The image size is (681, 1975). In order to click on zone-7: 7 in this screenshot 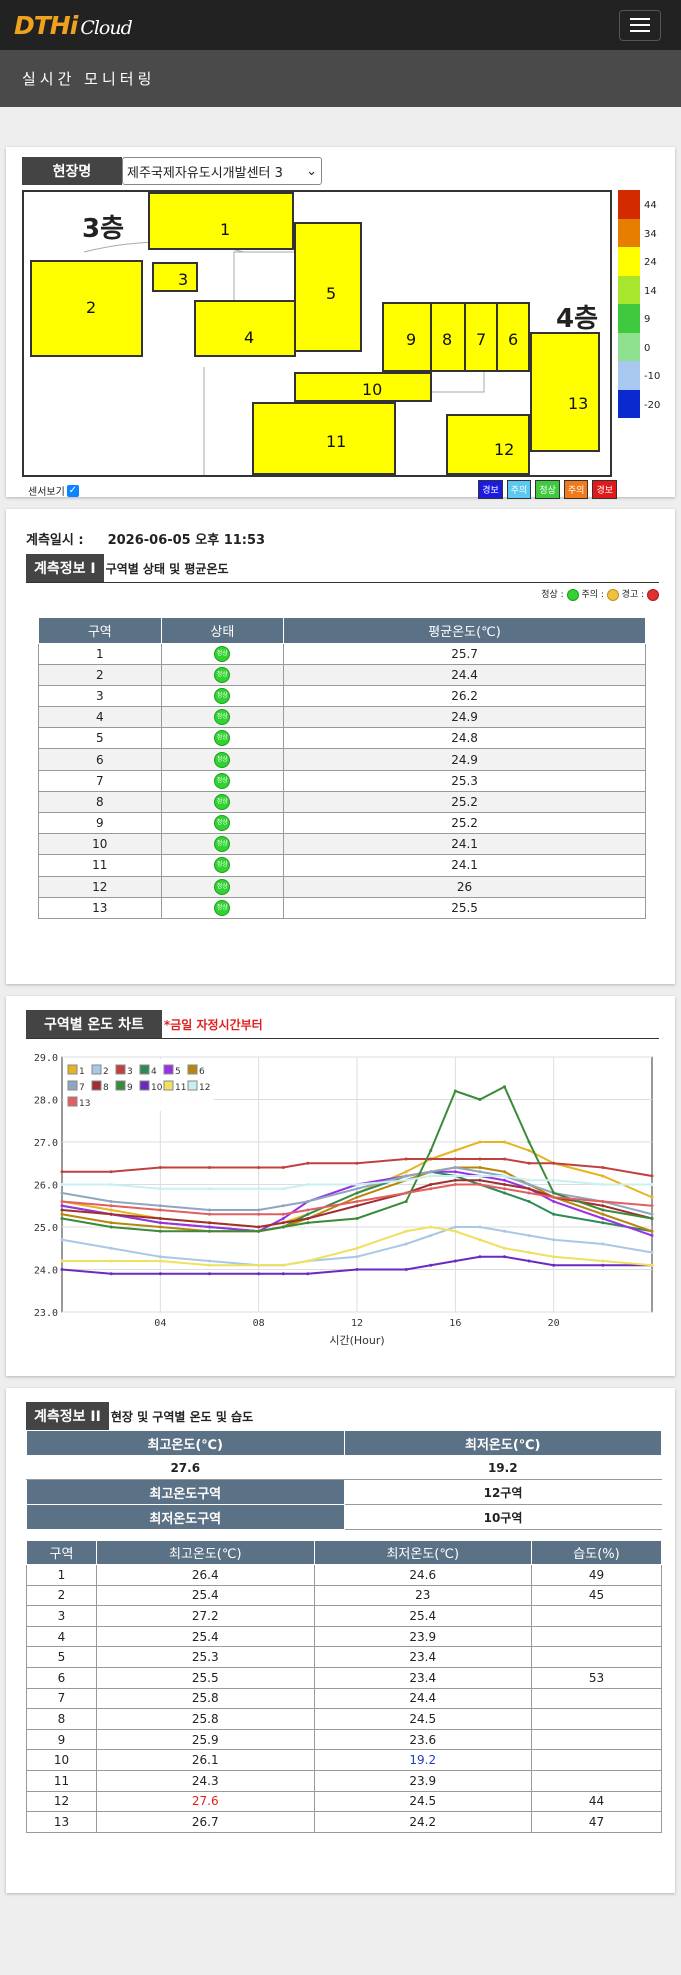, I will do `click(481, 337)`.